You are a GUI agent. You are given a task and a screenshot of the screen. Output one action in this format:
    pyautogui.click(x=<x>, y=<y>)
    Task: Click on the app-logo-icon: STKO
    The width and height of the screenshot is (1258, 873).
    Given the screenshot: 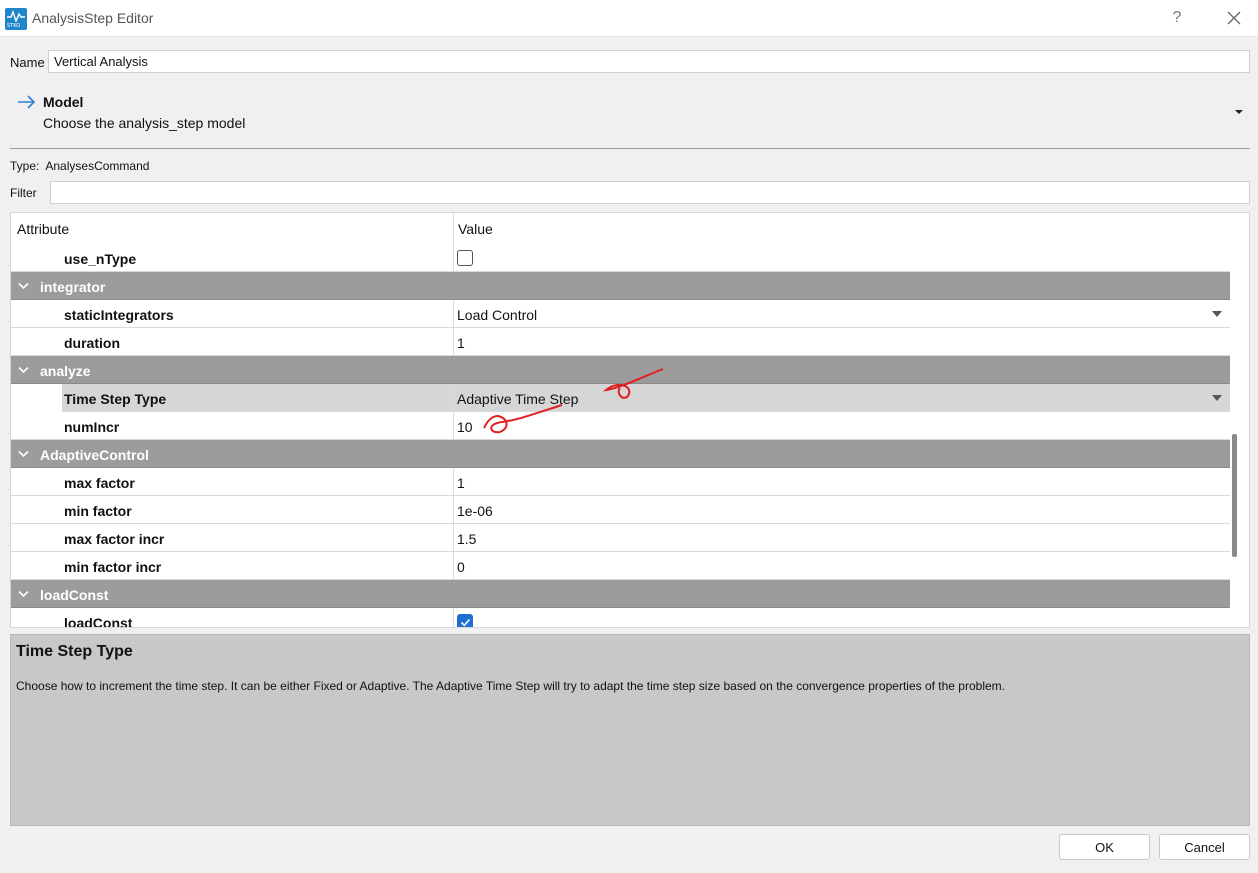 What is the action you would take?
    pyautogui.click(x=16, y=19)
    